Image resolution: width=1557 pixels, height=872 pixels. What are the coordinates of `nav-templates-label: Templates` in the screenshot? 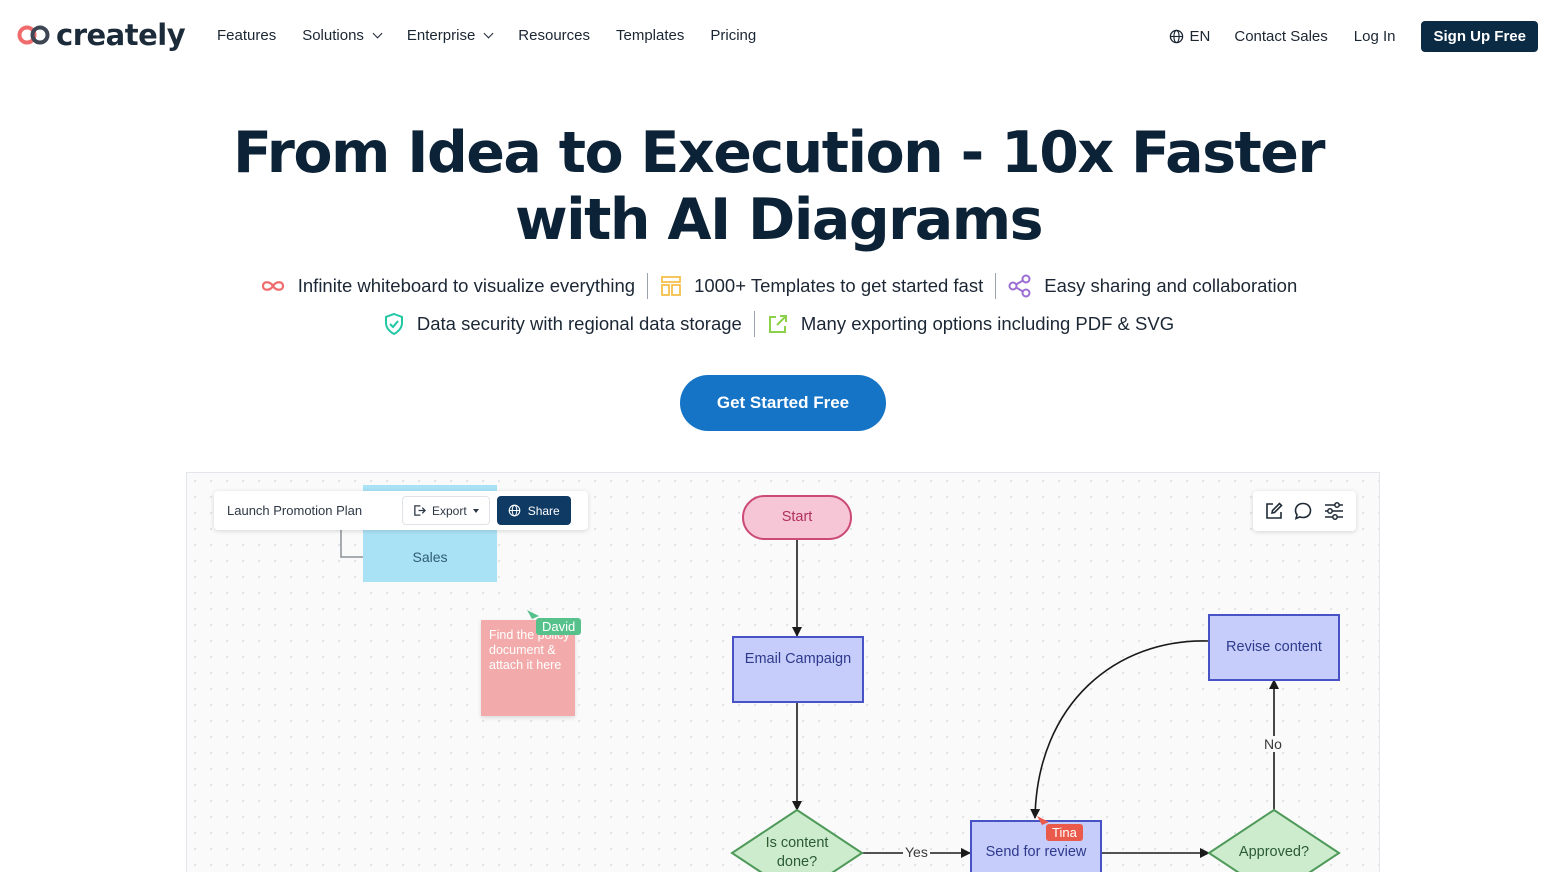 It's located at (650, 35).